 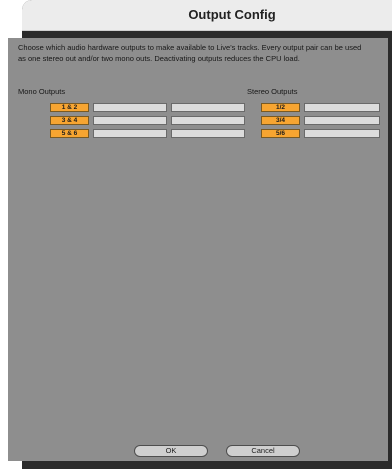 I want to click on stereo-output-1-2-toggle: 1/2, so click(x=280, y=107).